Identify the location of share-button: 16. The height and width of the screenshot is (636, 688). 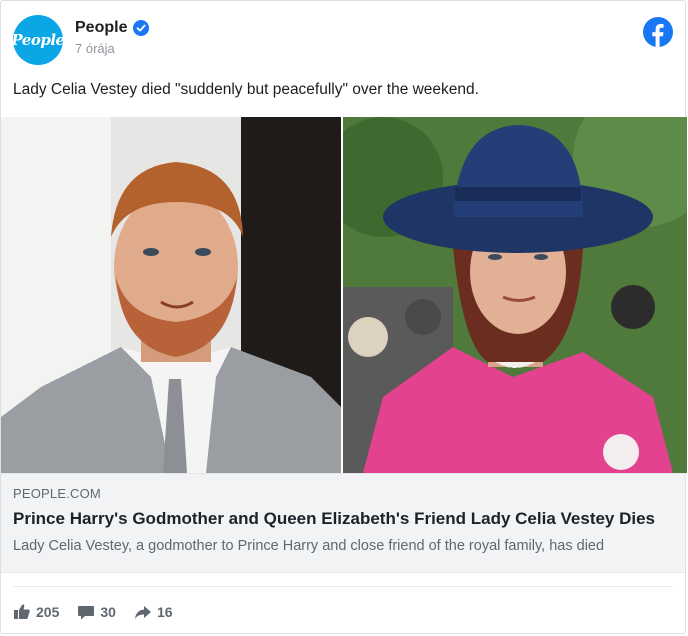
(153, 612).